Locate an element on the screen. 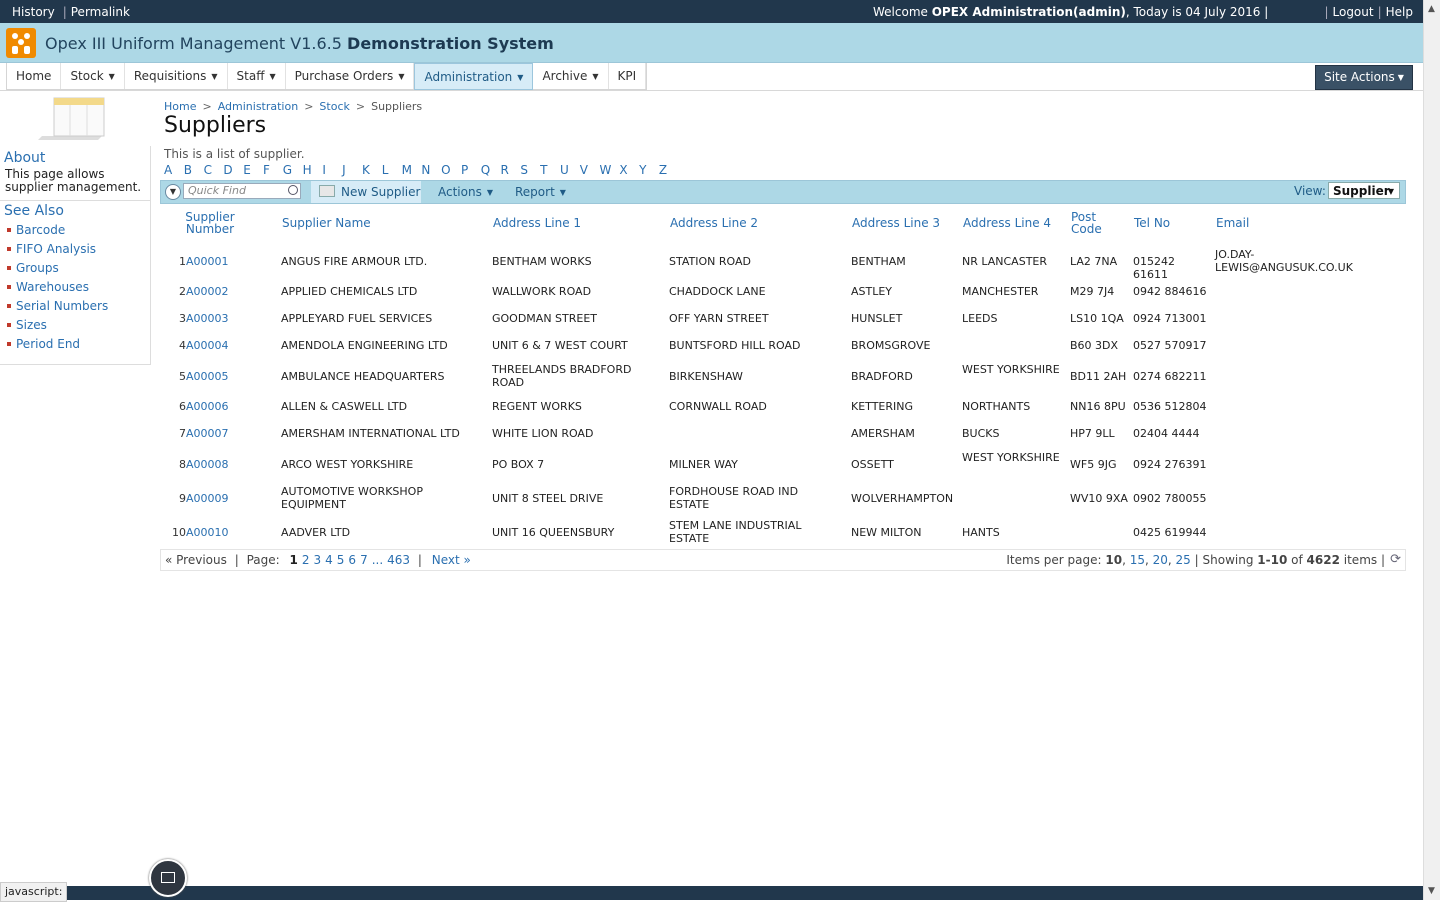 Image resolution: width=1440 pixels, height=902 pixels. supplier-number-link: A00006 is located at coordinates (221, 406).